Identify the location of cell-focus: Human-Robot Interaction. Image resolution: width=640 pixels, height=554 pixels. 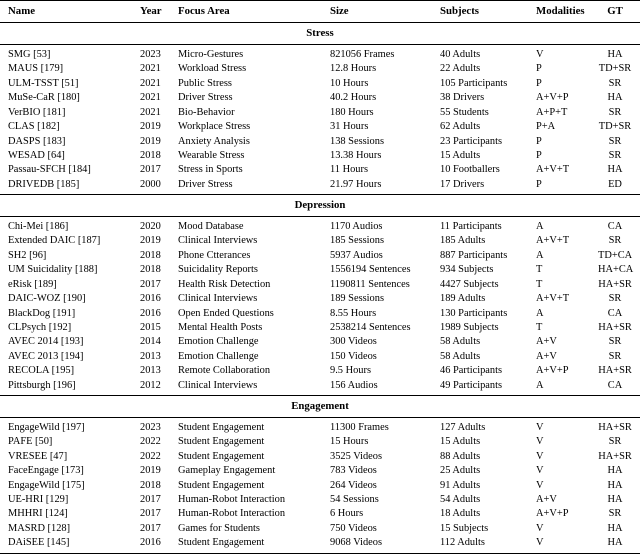
(232, 514).